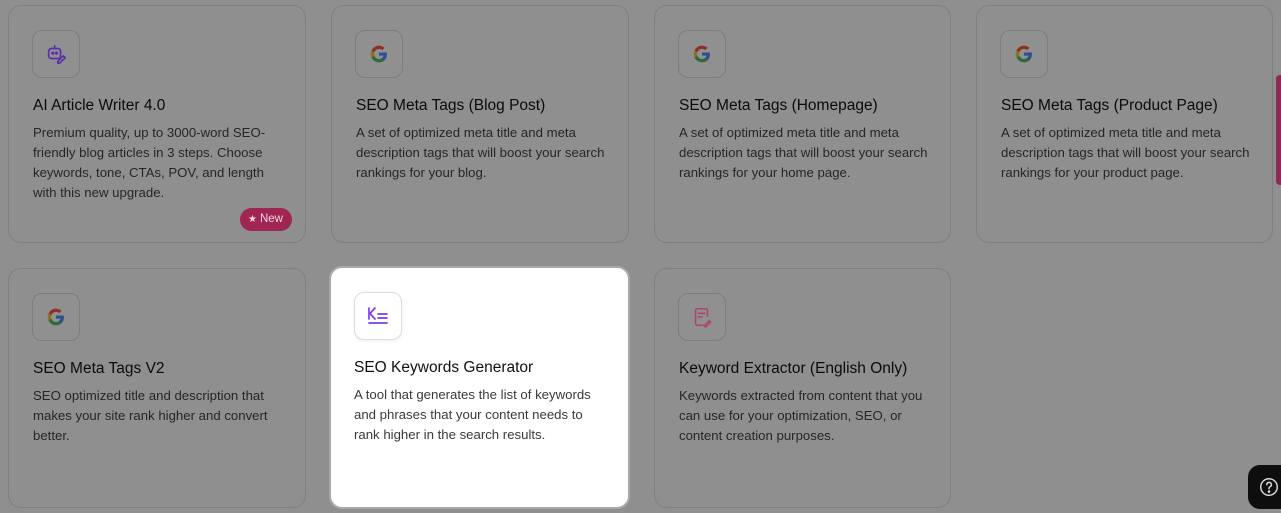  I want to click on card-title: SEO Meta Tags (Blog Post), so click(451, 105).